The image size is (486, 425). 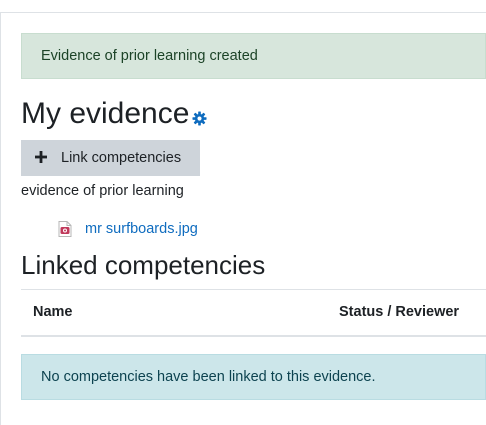 I want to click on evidence-description: evidence of prior learning, so click(x=102, y=191).